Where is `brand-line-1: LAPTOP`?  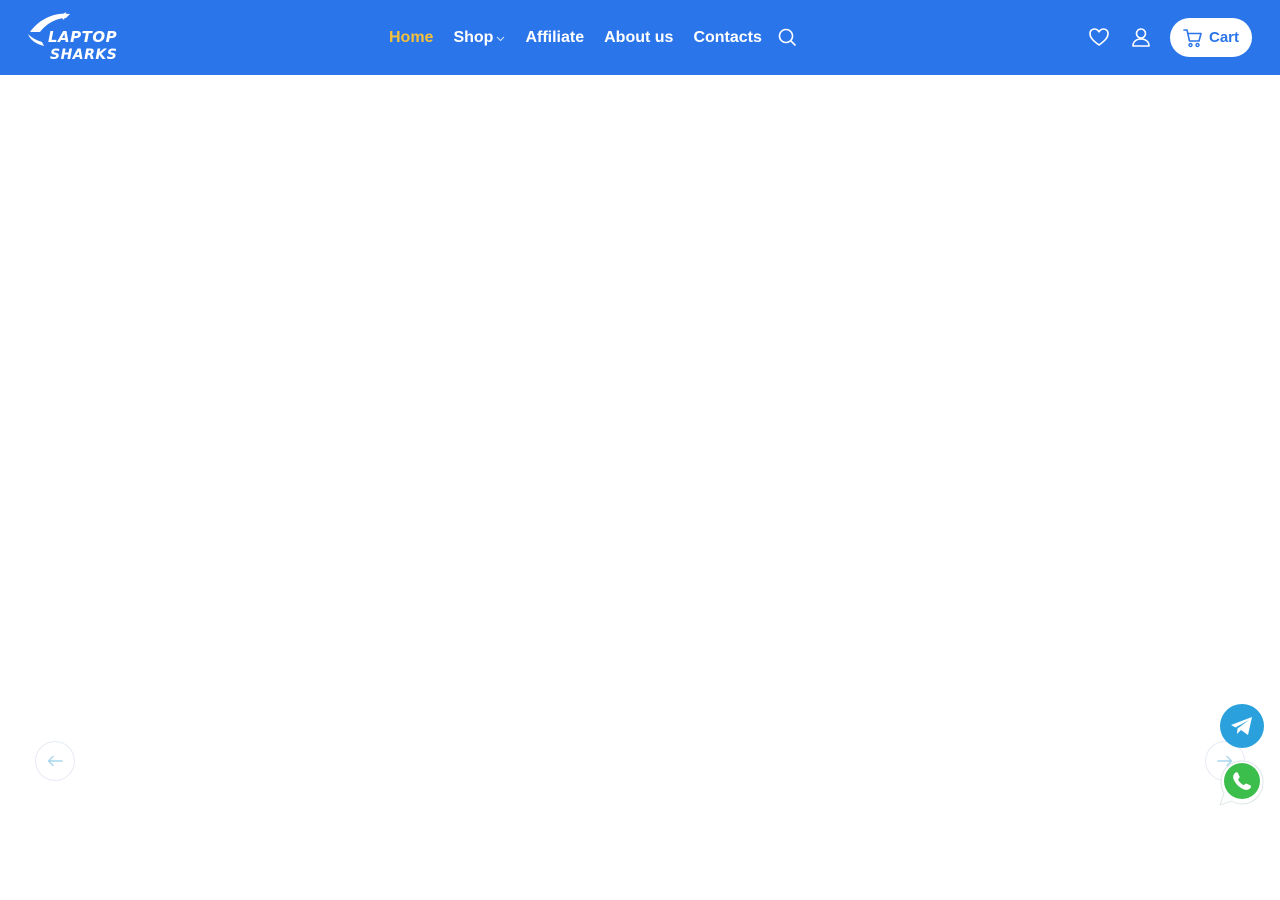 brand-line-1: LAPTOP is located at coordinates (83, 37).